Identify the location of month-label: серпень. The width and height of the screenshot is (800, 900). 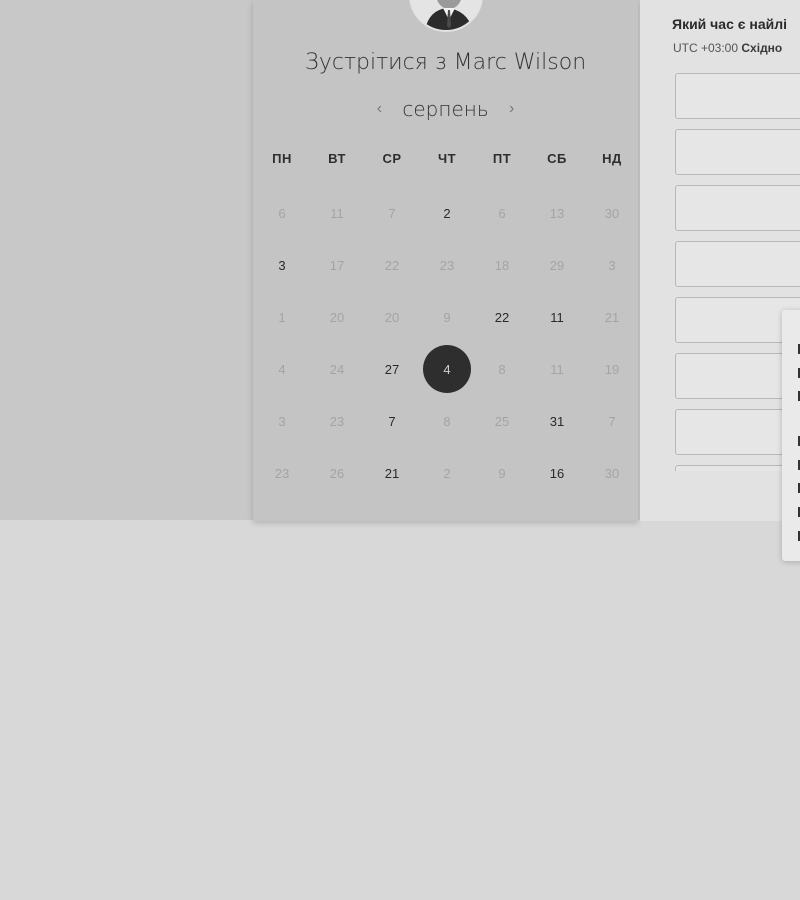
(445, 109).